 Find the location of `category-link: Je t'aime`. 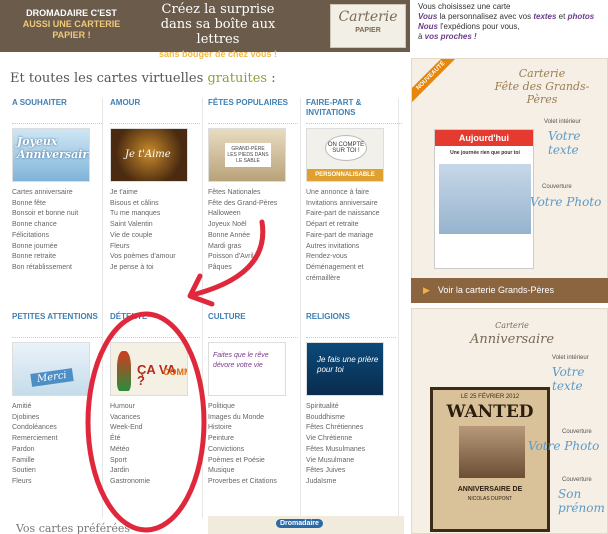

category-link: Je t'aime is located at coordinates (155, 193).